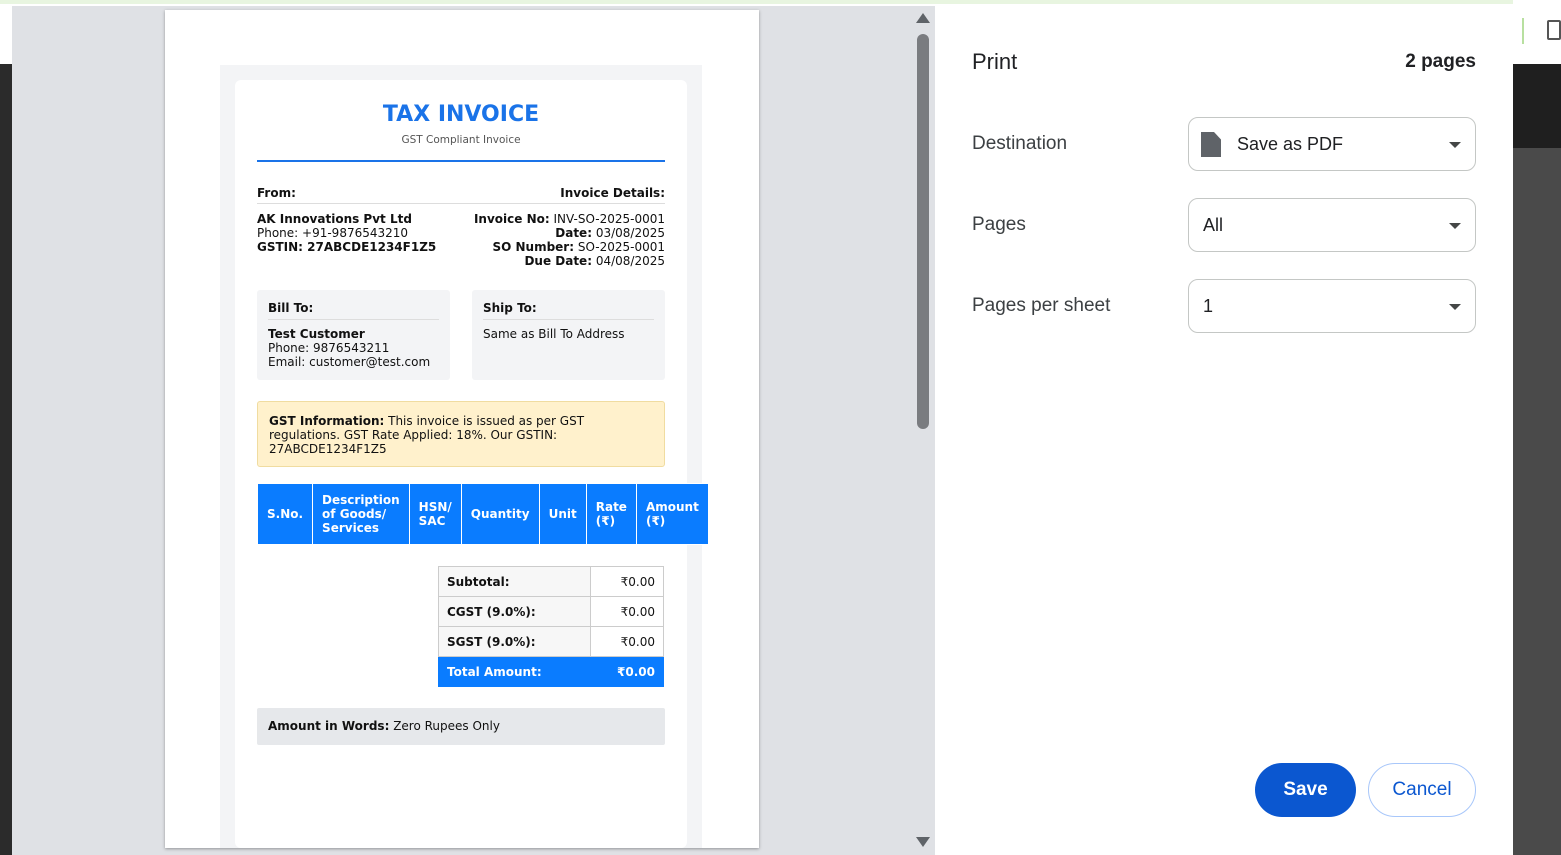 This screenshot has width=1561, height=855. I want to click on scroll-up-arrow-icon, so click(923, 18).